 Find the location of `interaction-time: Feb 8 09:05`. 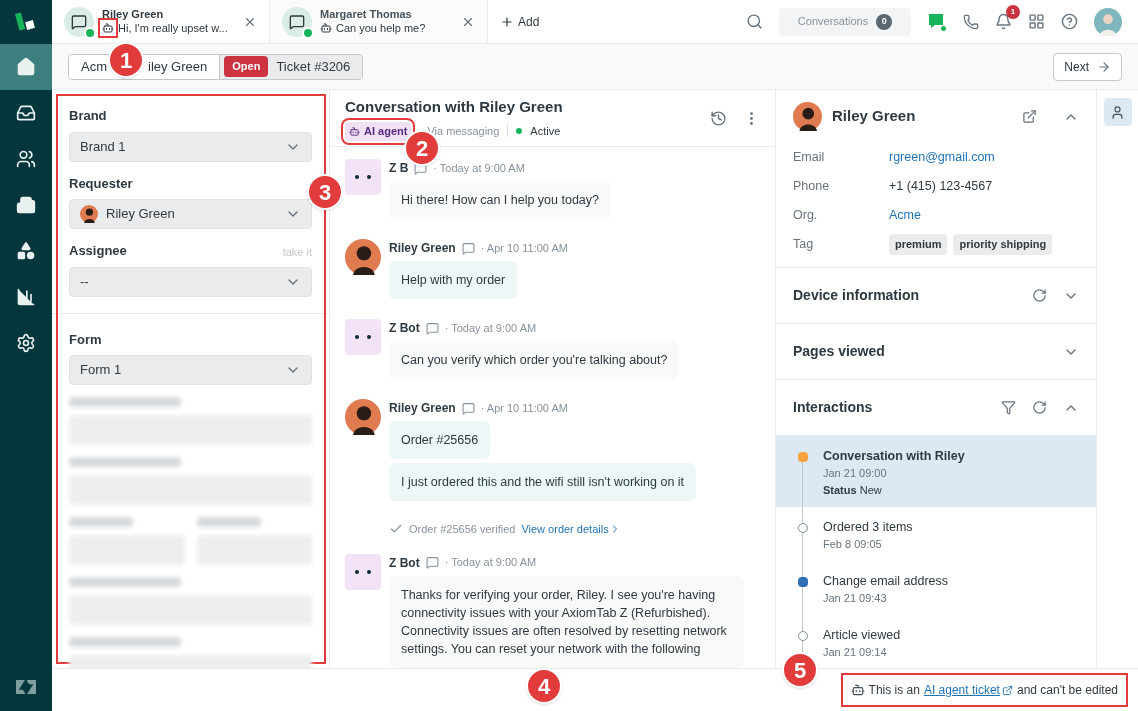

interaction-time: Feb 8 09:05 is located at coordinates (853, 544).